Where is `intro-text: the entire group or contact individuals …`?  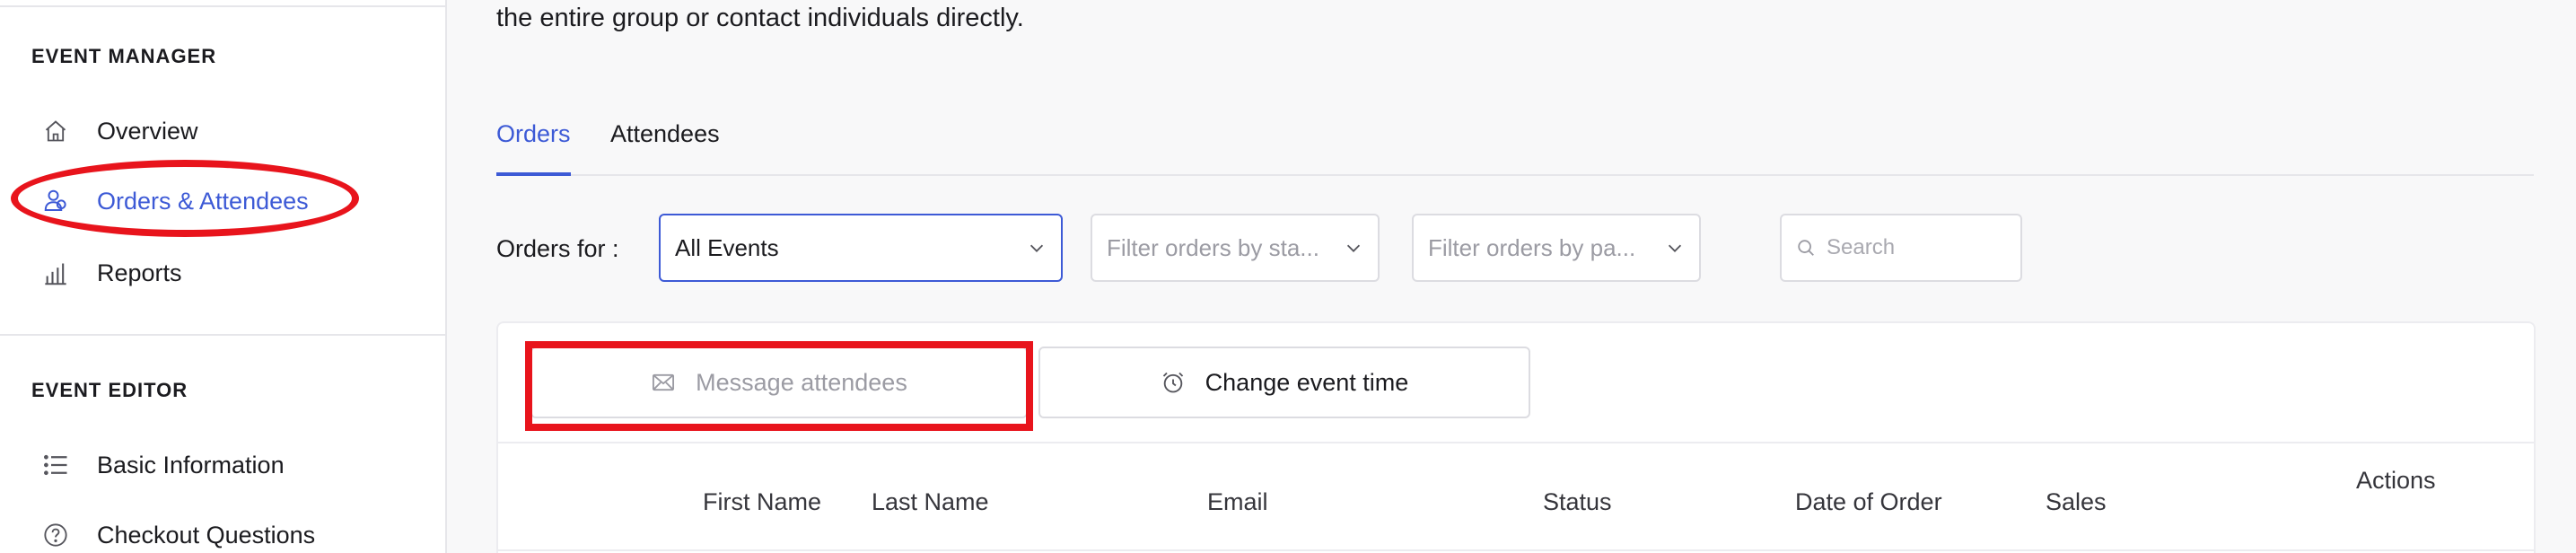
intro-text: the entire group or contact individuals … is located at coordinates (760, 18).